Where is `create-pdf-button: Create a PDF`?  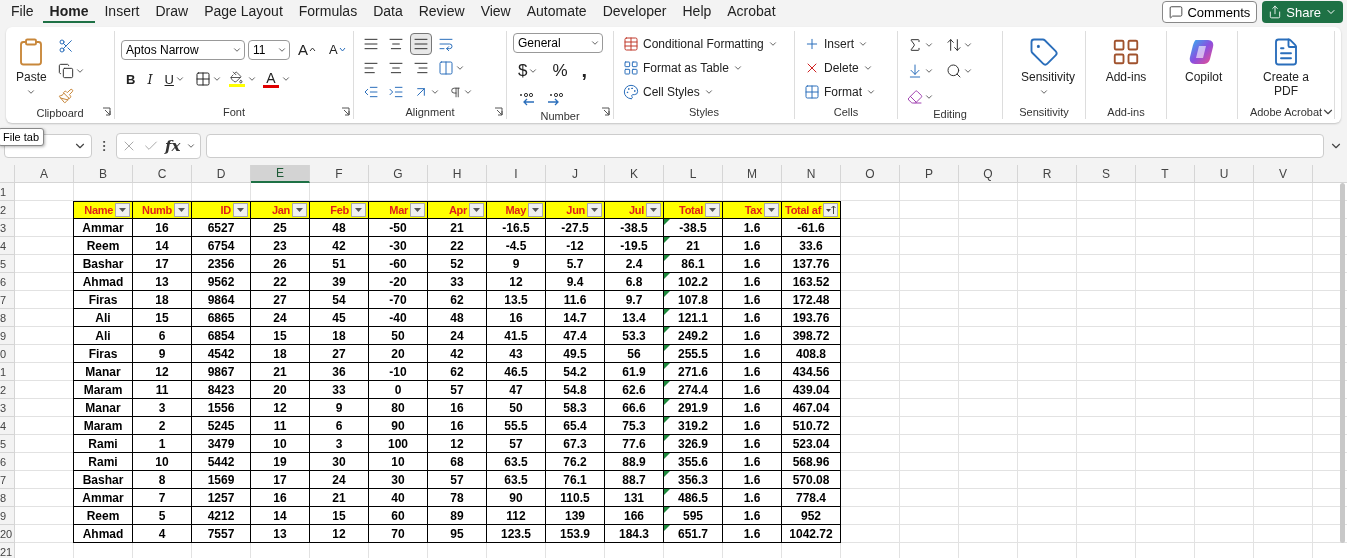
create-pdf-button: Create a PDF is located at coordinates (1286, 67).